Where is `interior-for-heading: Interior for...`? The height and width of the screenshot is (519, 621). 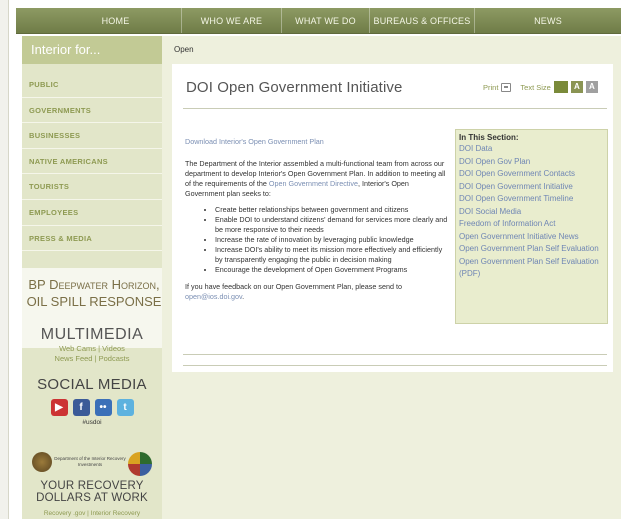
interior-for-heading: Interior for... is located at coordinates (92, 50).